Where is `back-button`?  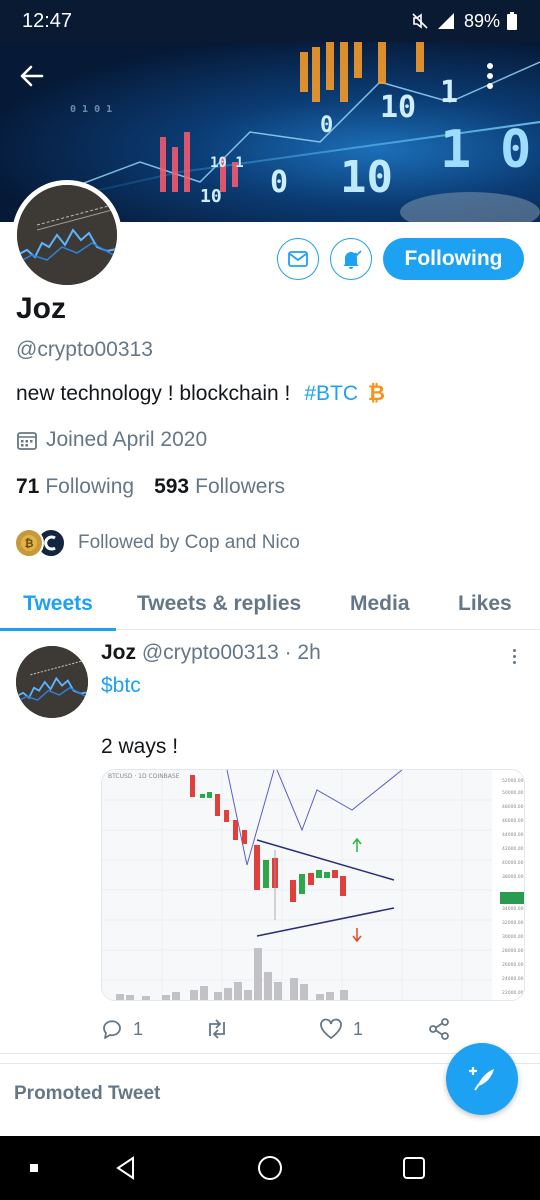
back-button is located at coordinates (38, 82).